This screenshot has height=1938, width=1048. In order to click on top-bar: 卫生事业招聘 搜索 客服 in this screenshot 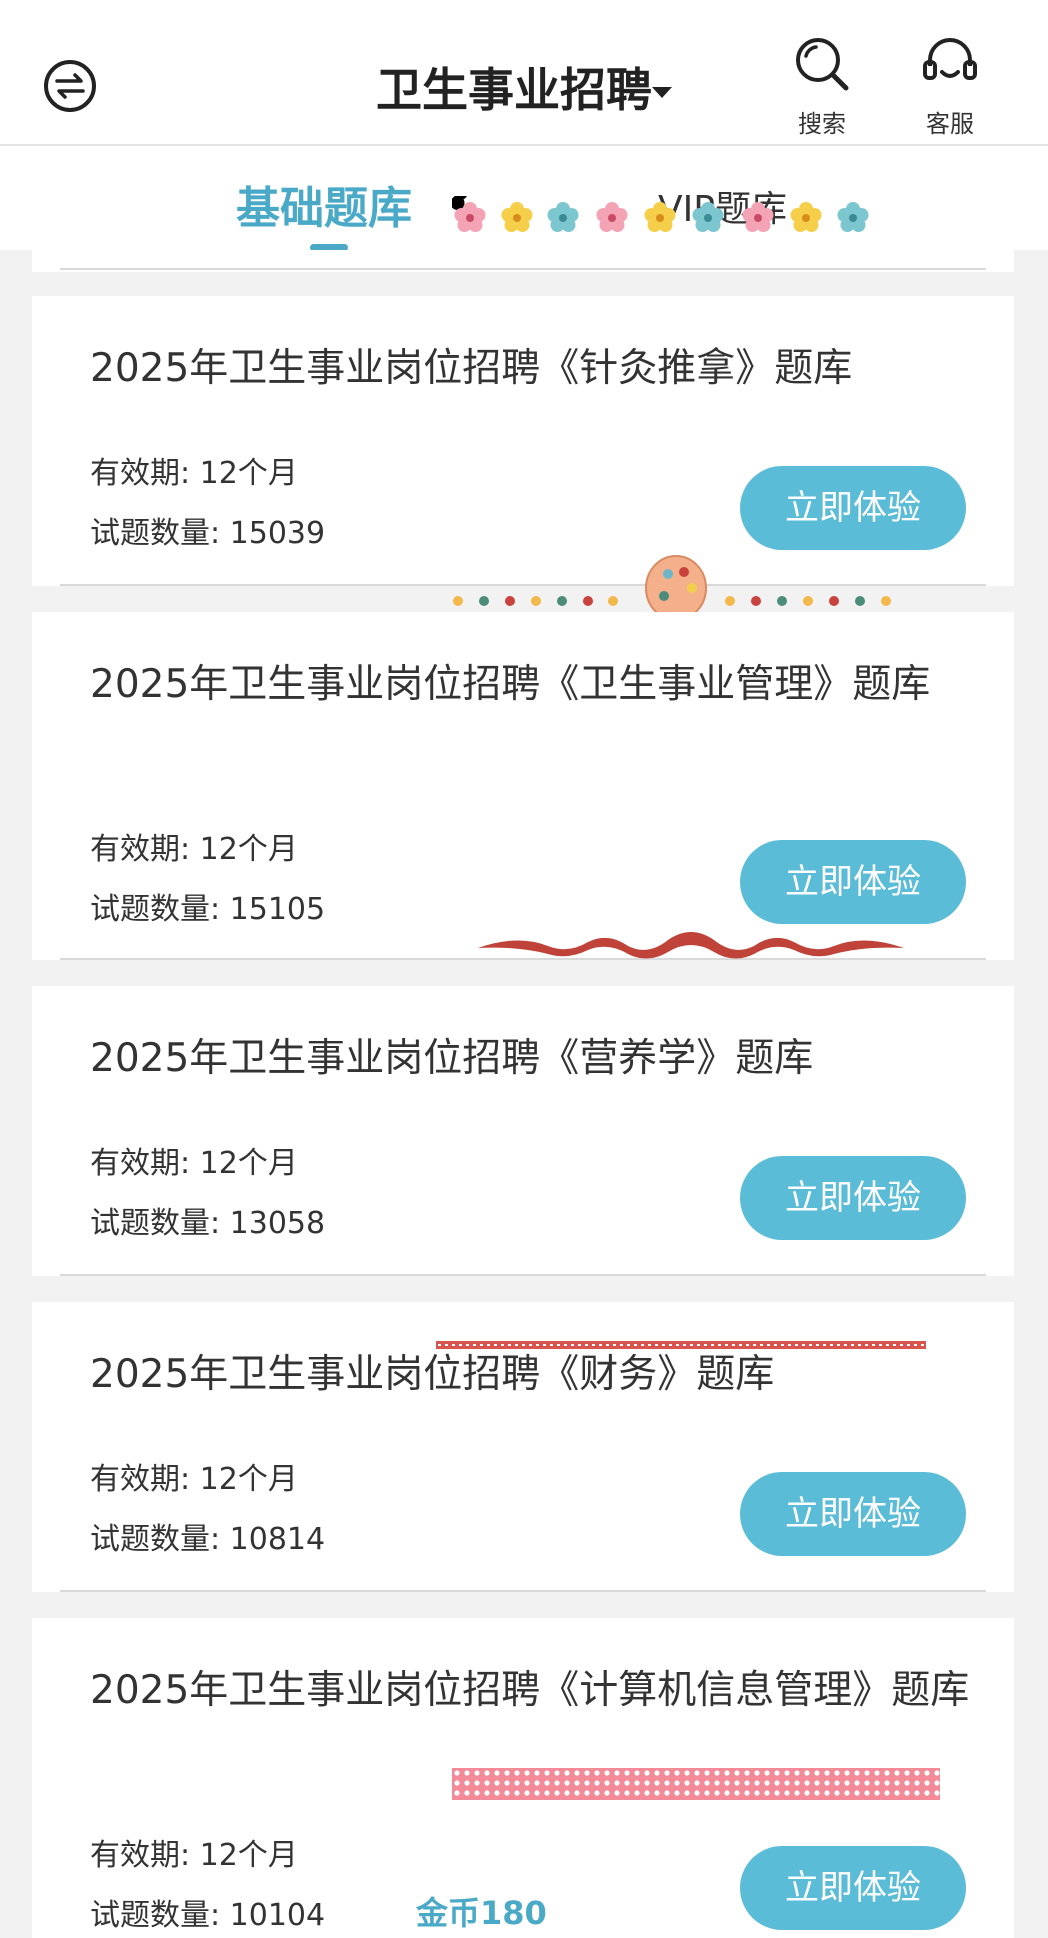, I will do `click(524, 73)`.